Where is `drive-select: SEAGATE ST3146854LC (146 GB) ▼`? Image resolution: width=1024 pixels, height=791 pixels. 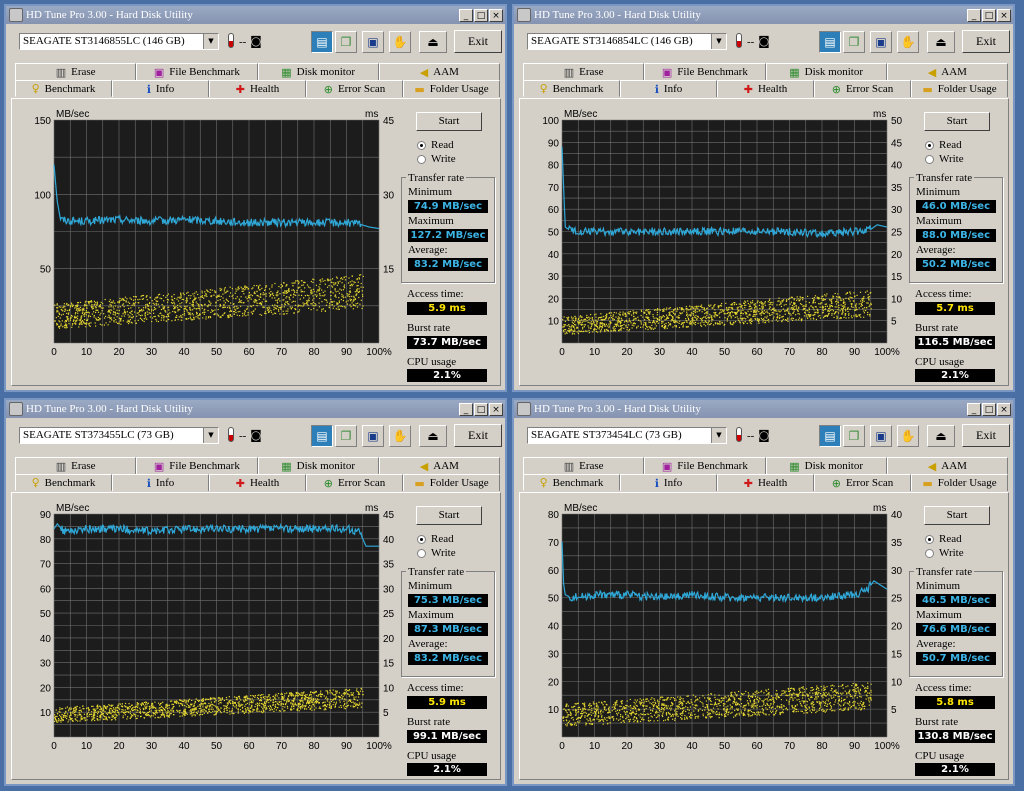
drive-select: SEAGATE ST3146854LC (146 GB) ▼ is located at coordinates (627, 41).